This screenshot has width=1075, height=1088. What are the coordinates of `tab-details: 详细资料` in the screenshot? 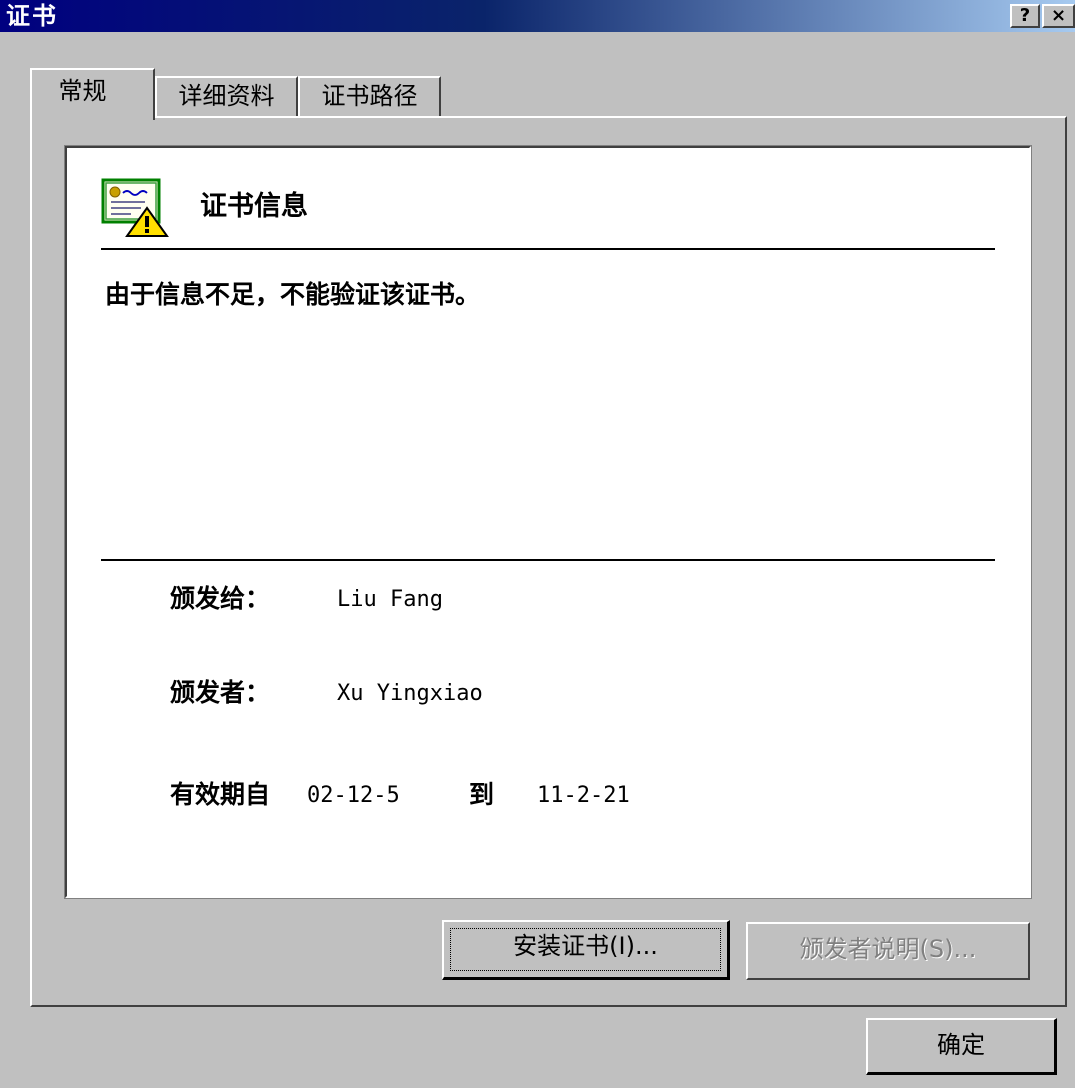 It's located at (226, 96).